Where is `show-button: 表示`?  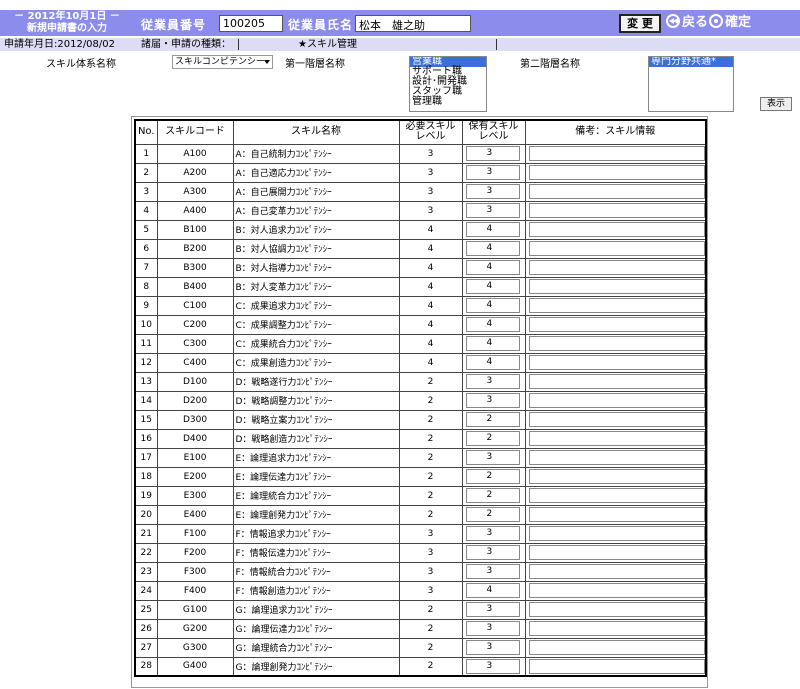
show-button: 表示 is located at coordinates (776, 104).